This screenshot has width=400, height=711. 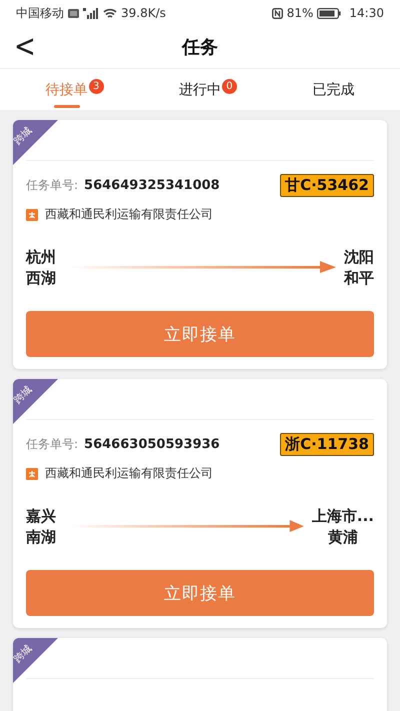 I want to click on origin-place: 杭州, so click(x=41, y=257).